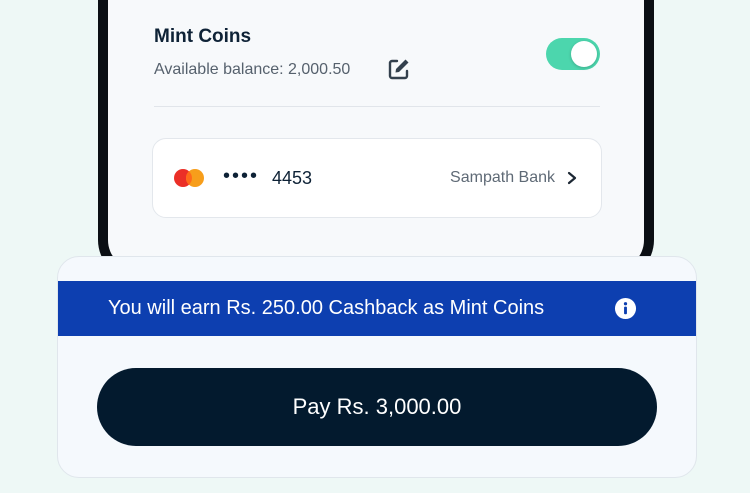 The image size is (750, 493). Describe the element at coordinates (189, 178) in the screenshot. I see `mastercard-icon` at that location.